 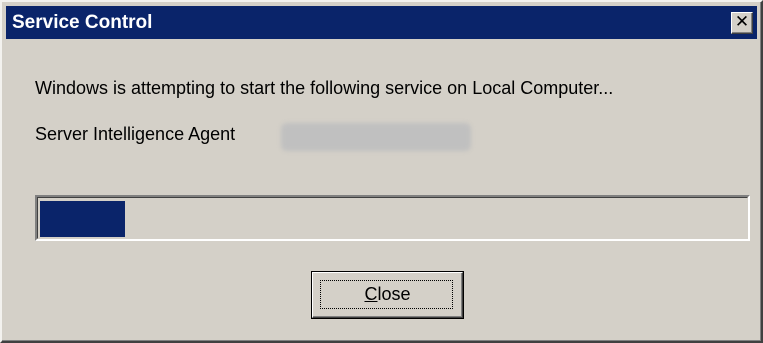 I want to click on close-button-mnemonic: C, so click(x=371, y=294).